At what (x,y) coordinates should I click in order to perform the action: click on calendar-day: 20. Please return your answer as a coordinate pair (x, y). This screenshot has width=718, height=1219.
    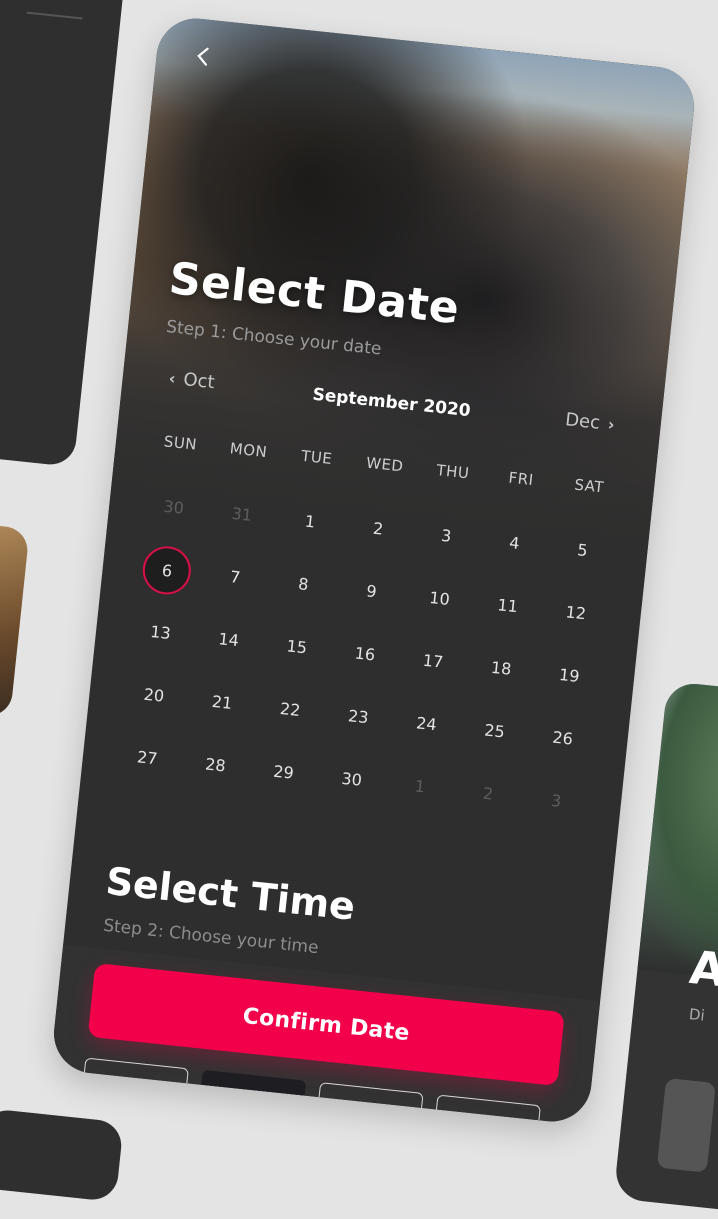
    Looking at the image, I should click on (154, 695).